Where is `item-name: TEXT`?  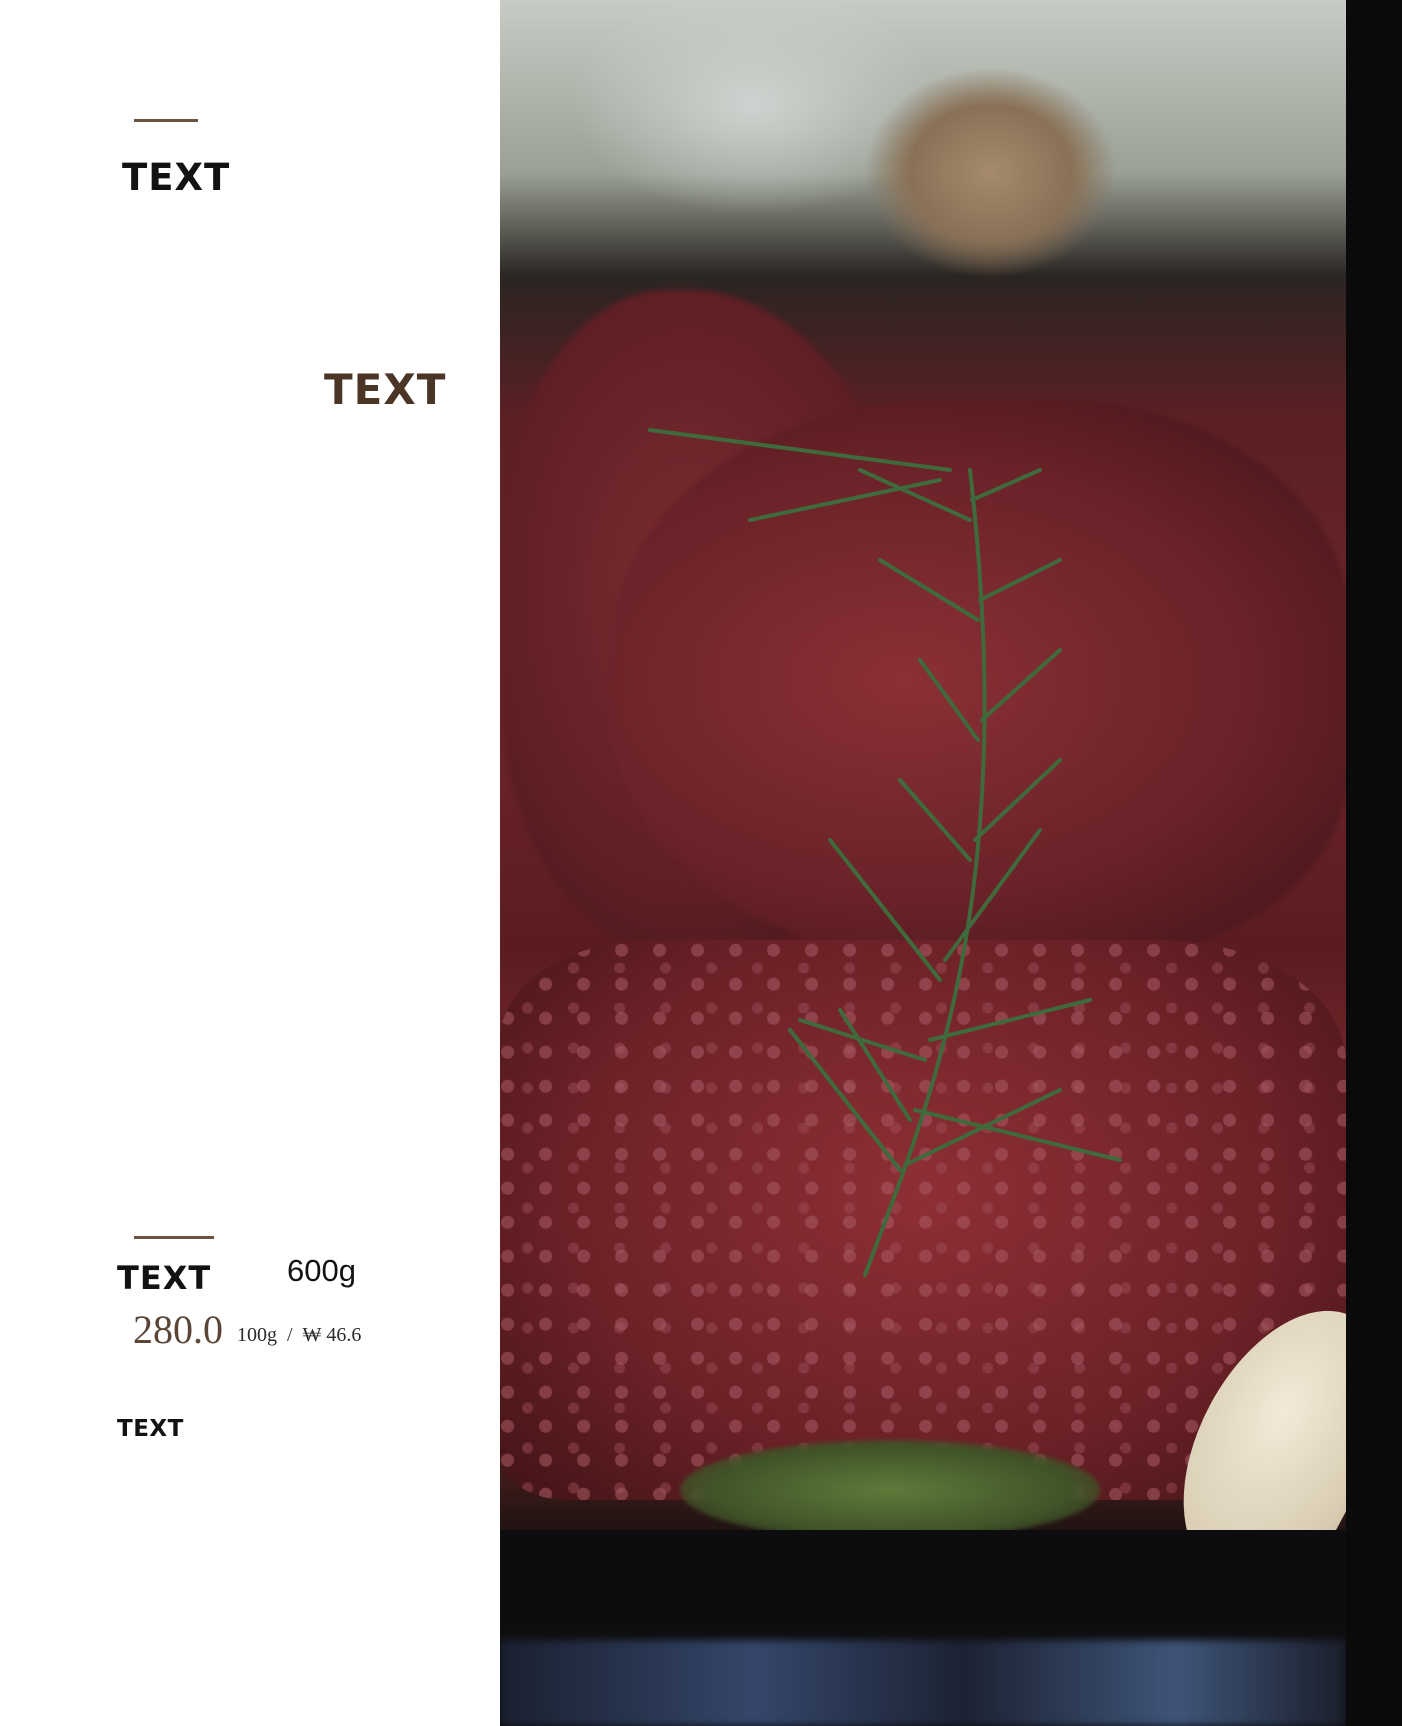 item-name: TEXT is located at coordinates (164, 1278).